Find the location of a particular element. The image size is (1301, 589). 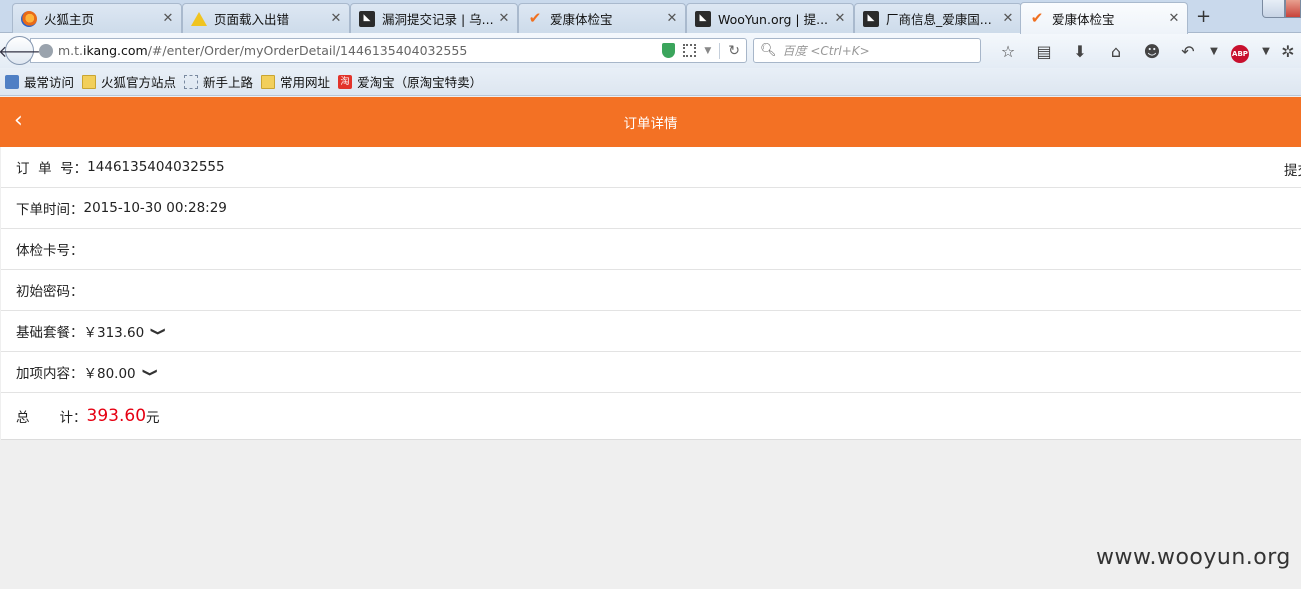

download-icon: ⬇ is located at coordinates (1080, 52).